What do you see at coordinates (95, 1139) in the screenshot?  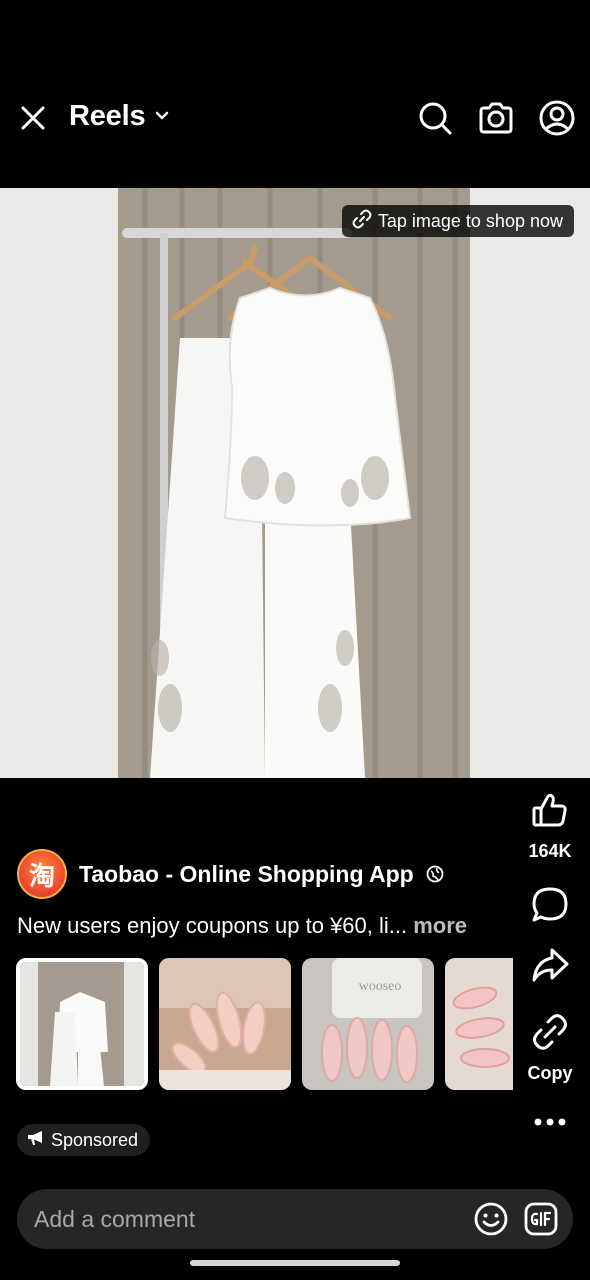 I see `sponsored-label: Sponsored` at bounding box center [95, 1139].